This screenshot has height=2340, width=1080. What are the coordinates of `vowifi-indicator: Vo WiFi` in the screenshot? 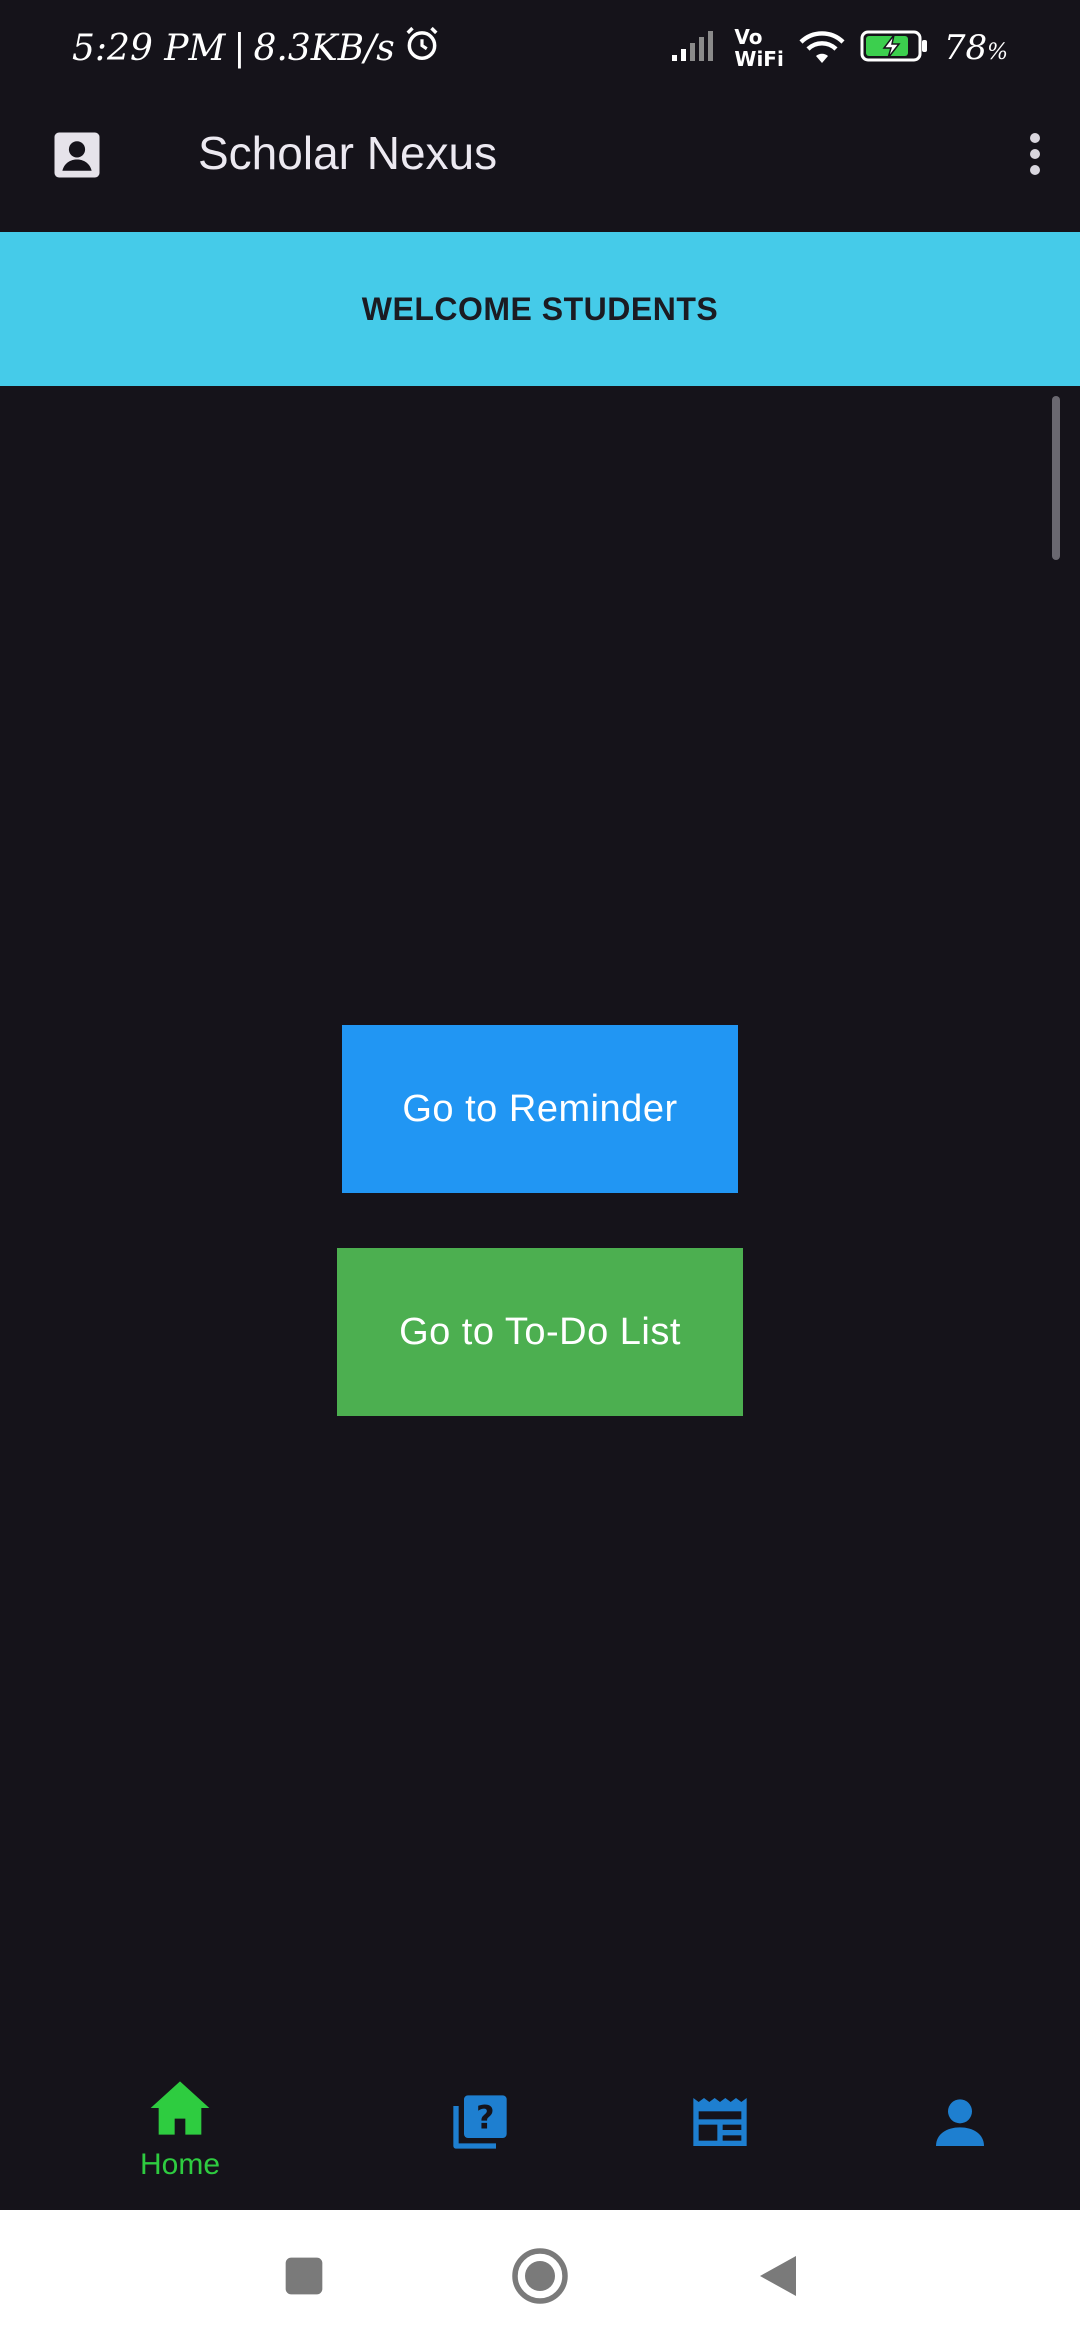 It's located at (758, 48).